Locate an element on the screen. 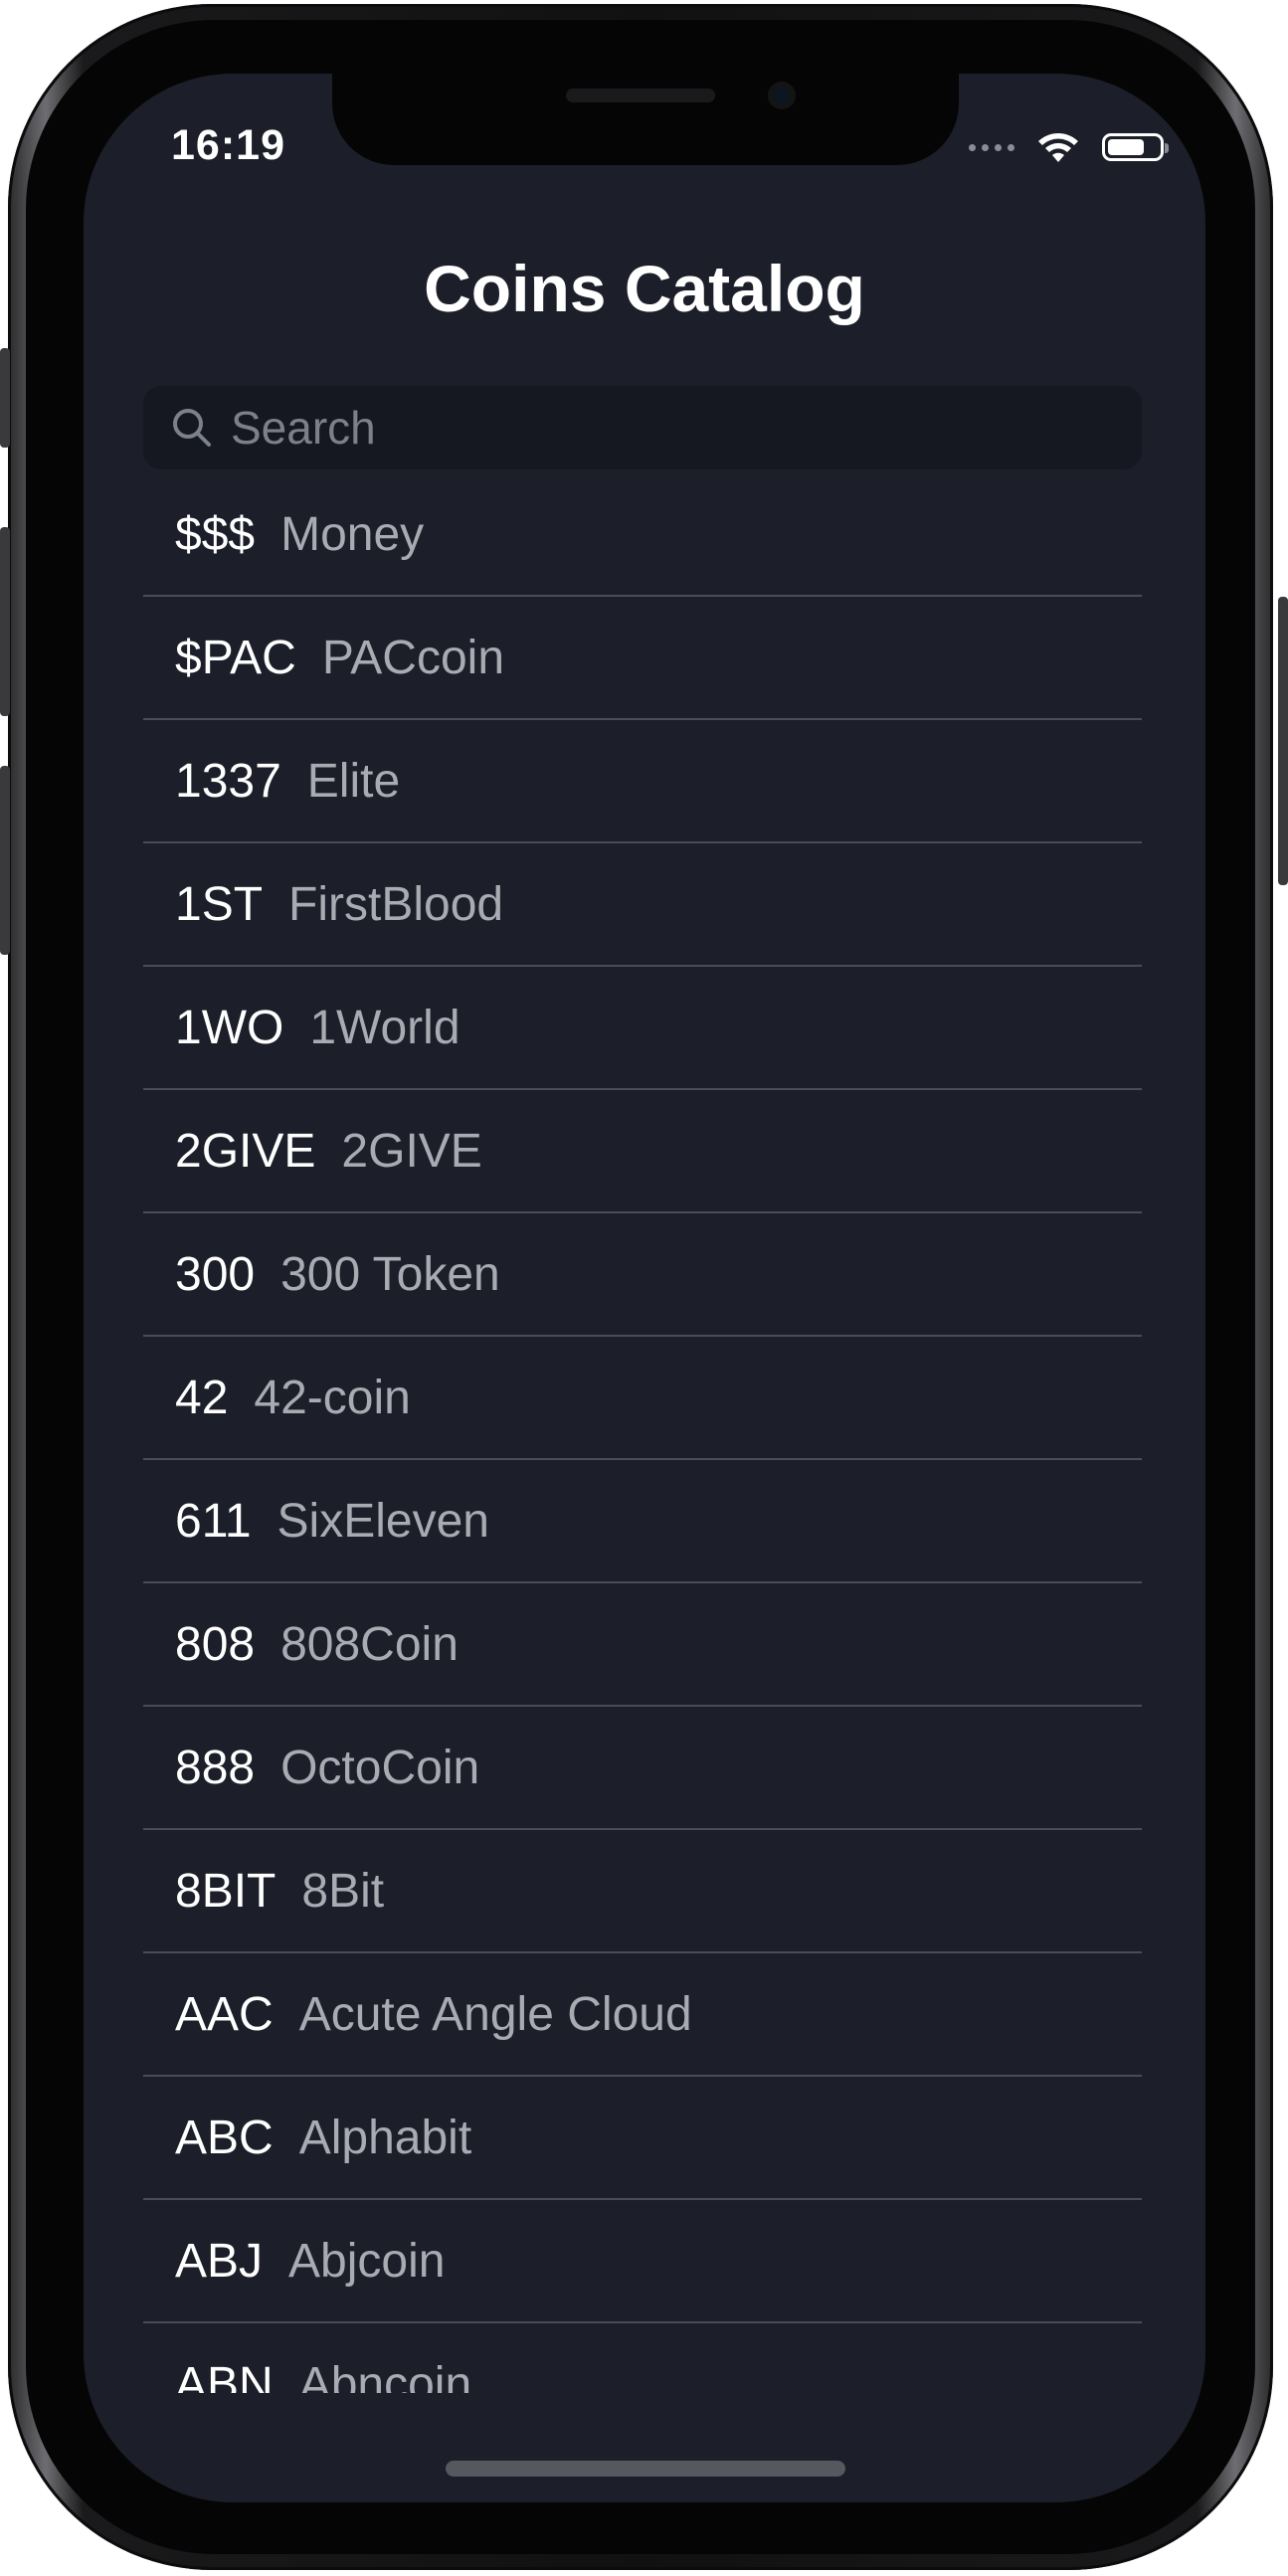 The width and height of the screenshot is (1288, 2576). coin-name: Alphabit is located at coordinates (385, 2137).